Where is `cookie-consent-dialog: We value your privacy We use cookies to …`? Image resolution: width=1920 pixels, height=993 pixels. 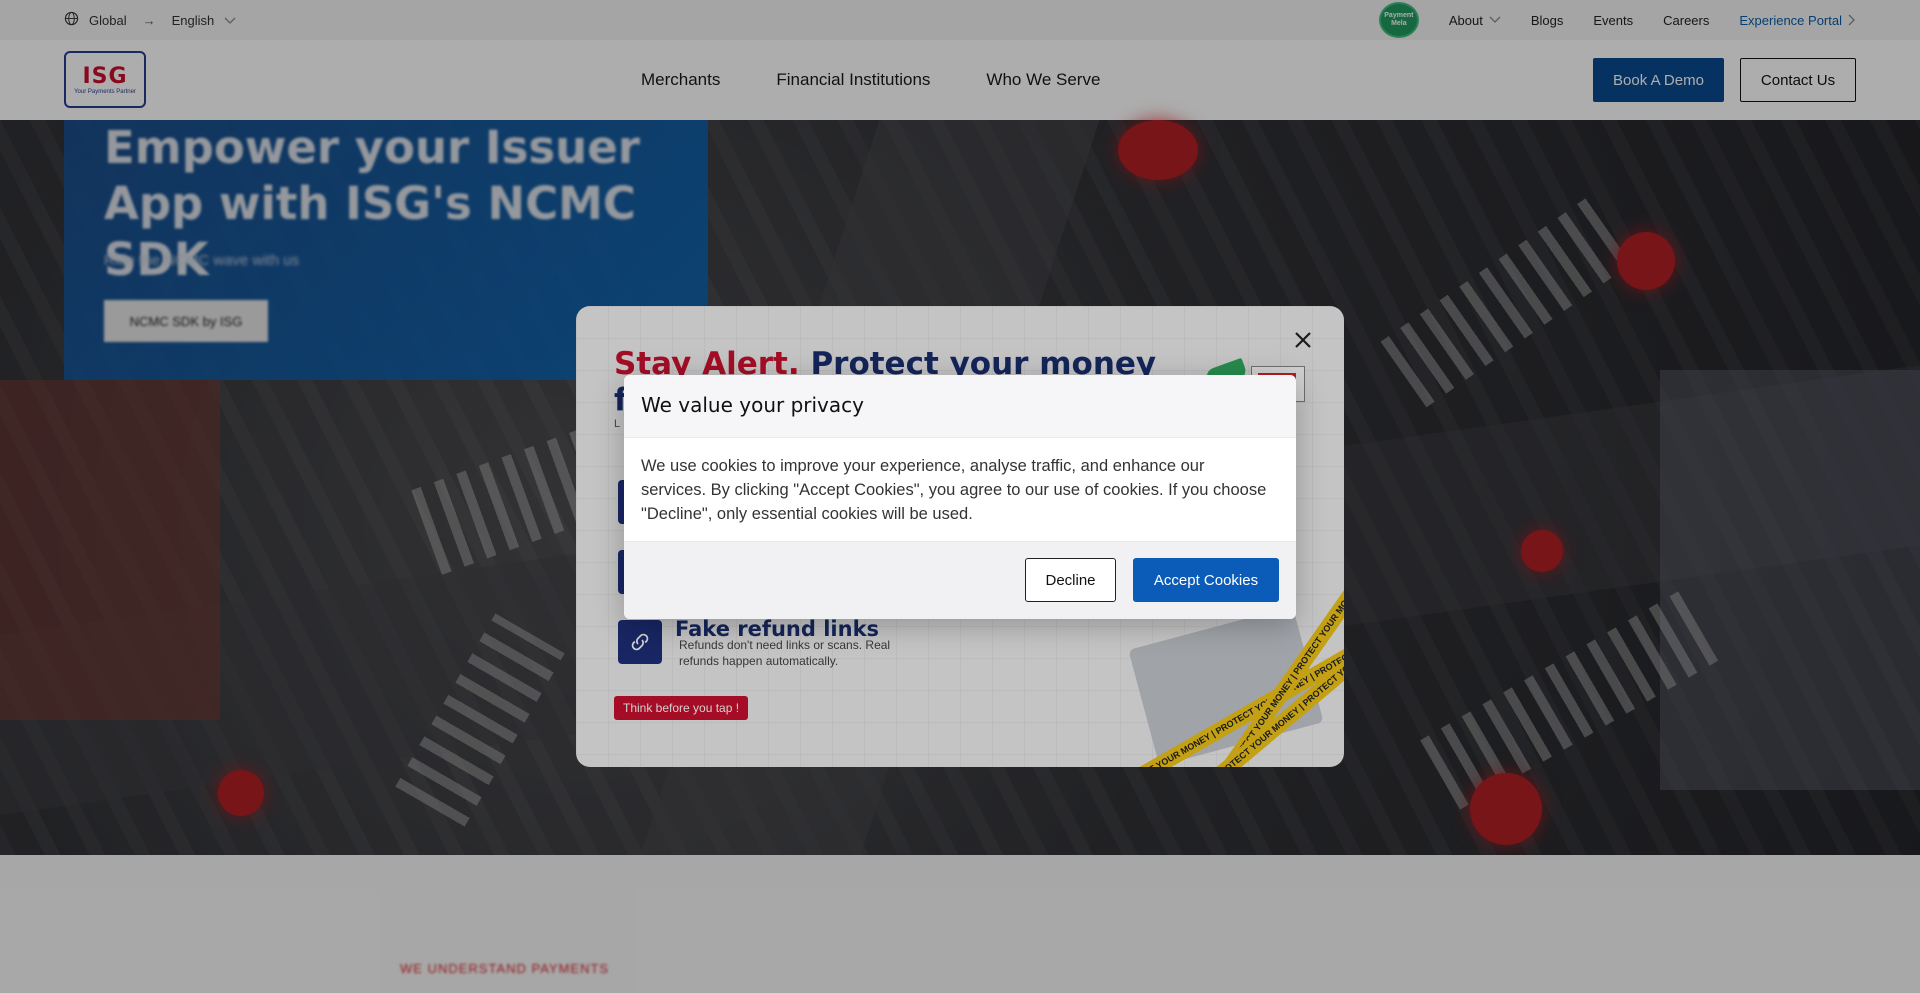
cookie-consent-dialog: We value your privacy We use cookies to … is located at coordinates (960, 497).